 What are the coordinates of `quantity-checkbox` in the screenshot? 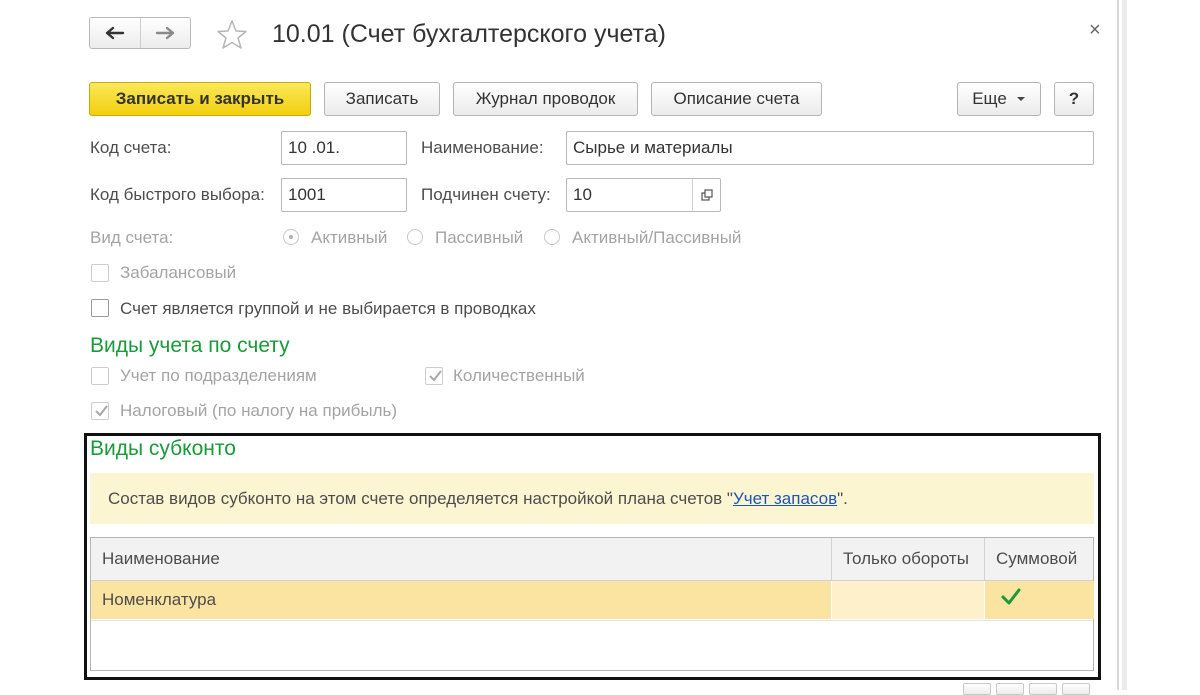 It's located at (434, 376).